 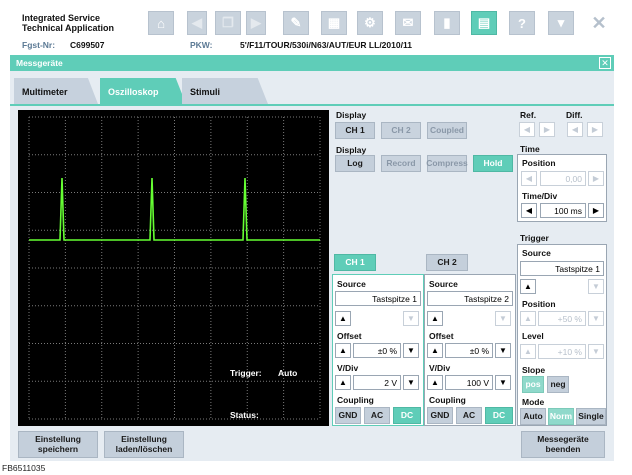 I want to click on trigger-source-up-button: ▲, so click(x=528, y=286).